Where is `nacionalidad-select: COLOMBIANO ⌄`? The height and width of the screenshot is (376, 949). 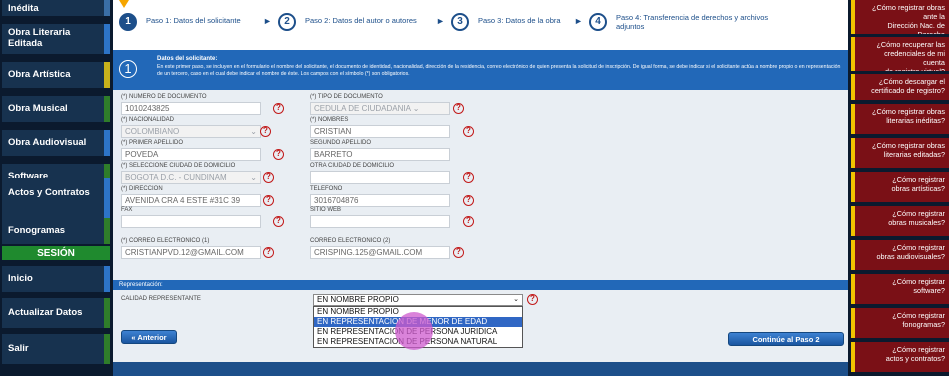 nacionalidad-select: COLOMBIANO ⌄ is located at coordinates (191, 131).